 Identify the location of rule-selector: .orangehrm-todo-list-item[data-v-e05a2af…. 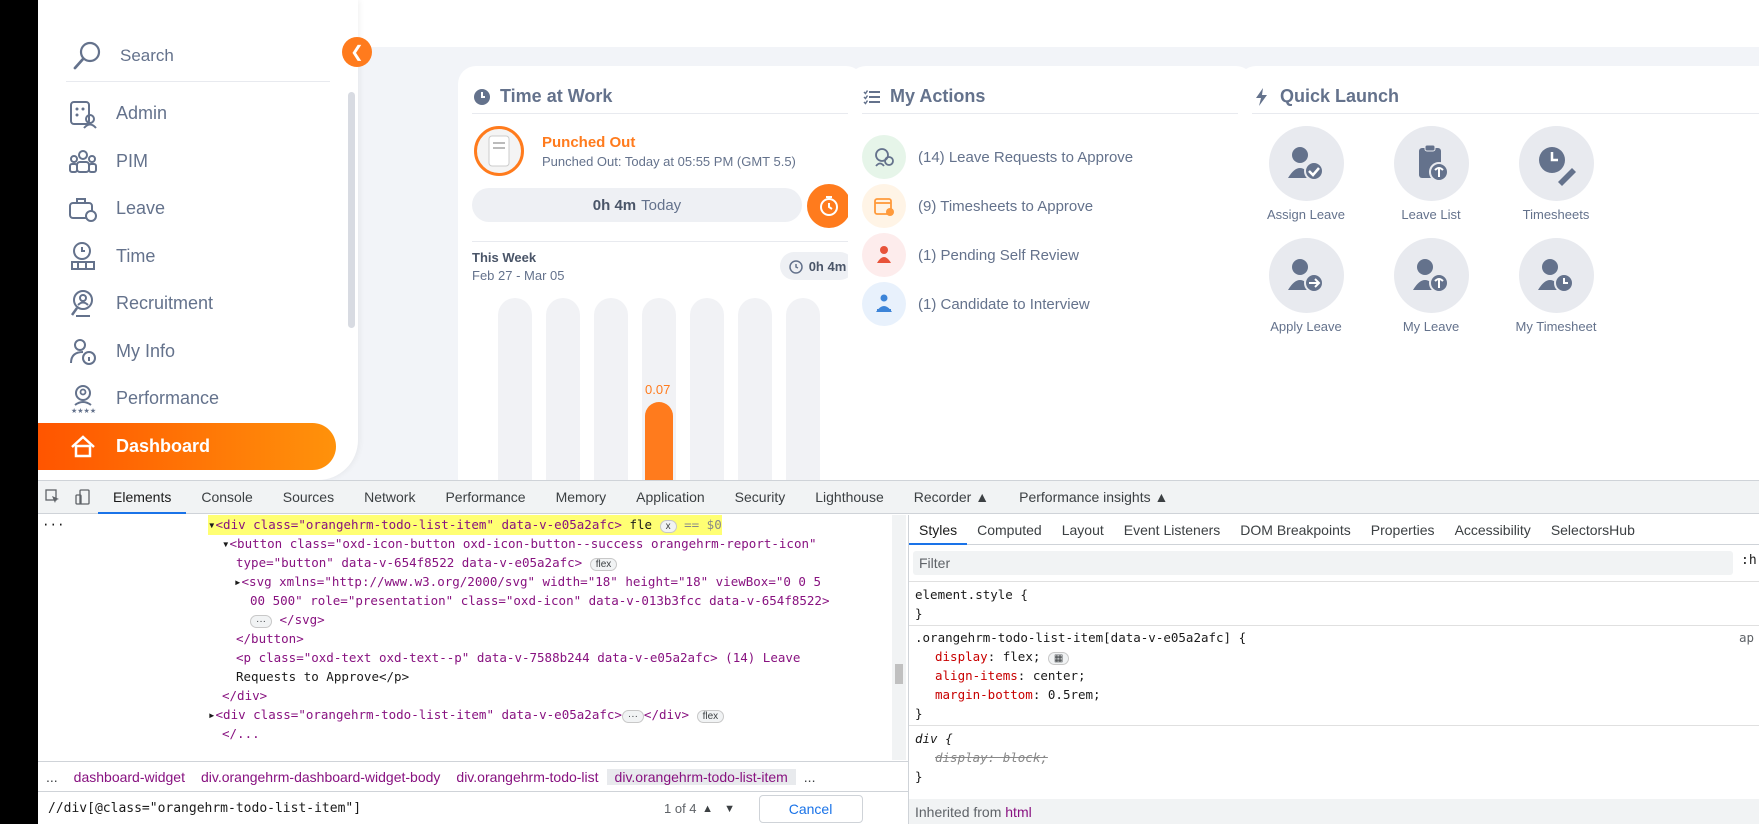
(1080, 637).